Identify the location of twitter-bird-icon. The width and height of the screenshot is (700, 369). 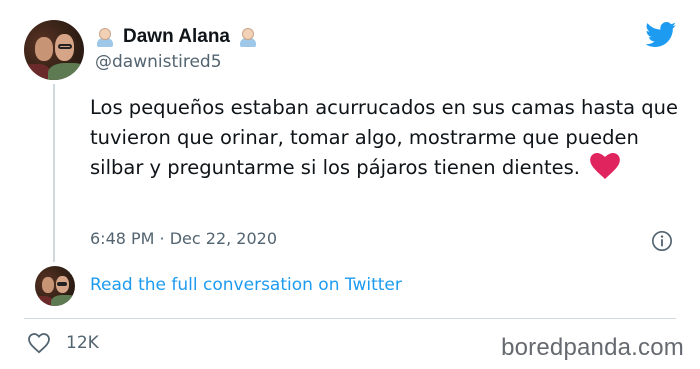
(661, 35).